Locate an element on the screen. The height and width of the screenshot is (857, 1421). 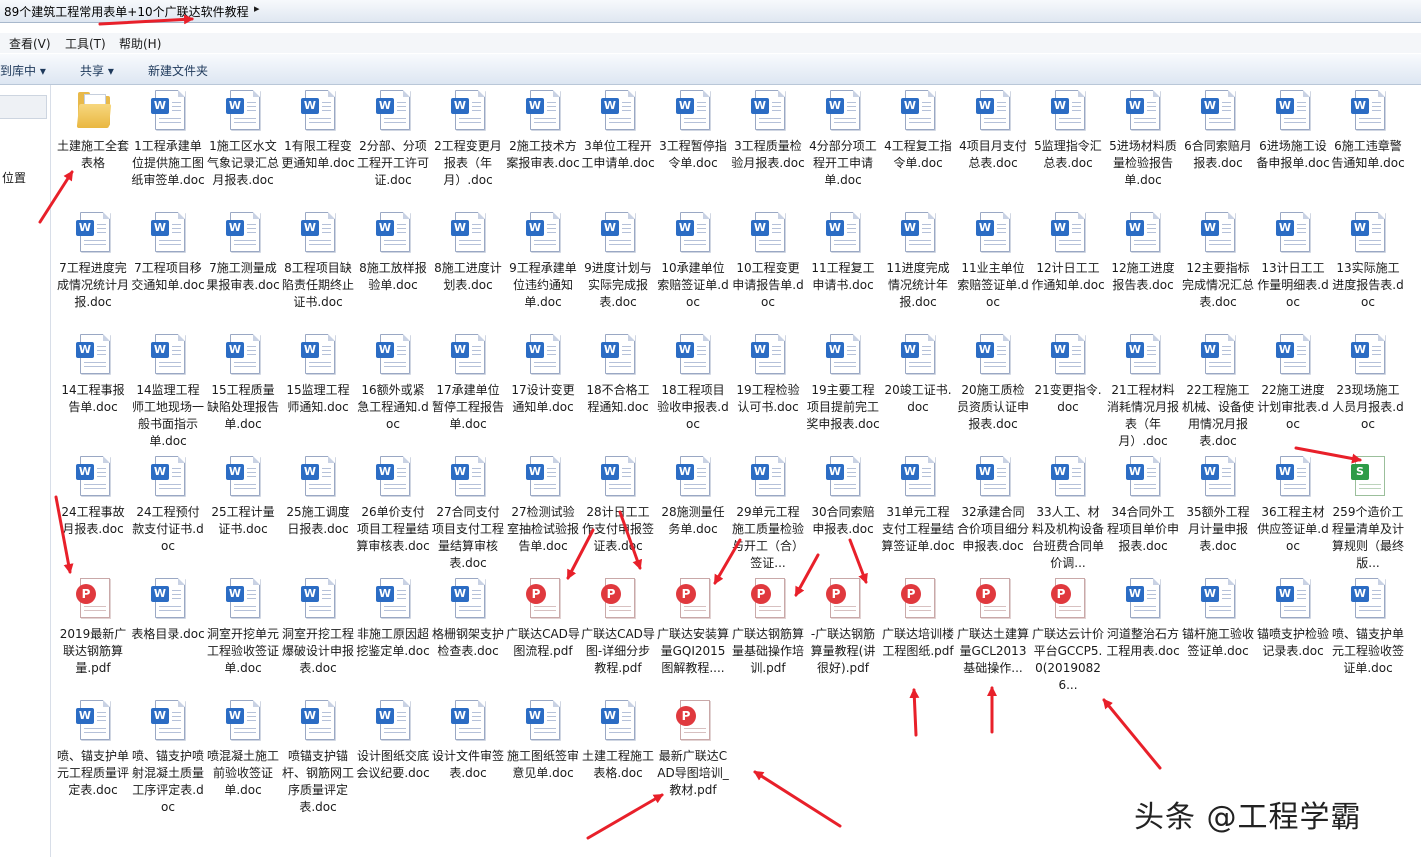
file-item: W 7施工测量成果报审表.doc is located at coordinates (243, 253).